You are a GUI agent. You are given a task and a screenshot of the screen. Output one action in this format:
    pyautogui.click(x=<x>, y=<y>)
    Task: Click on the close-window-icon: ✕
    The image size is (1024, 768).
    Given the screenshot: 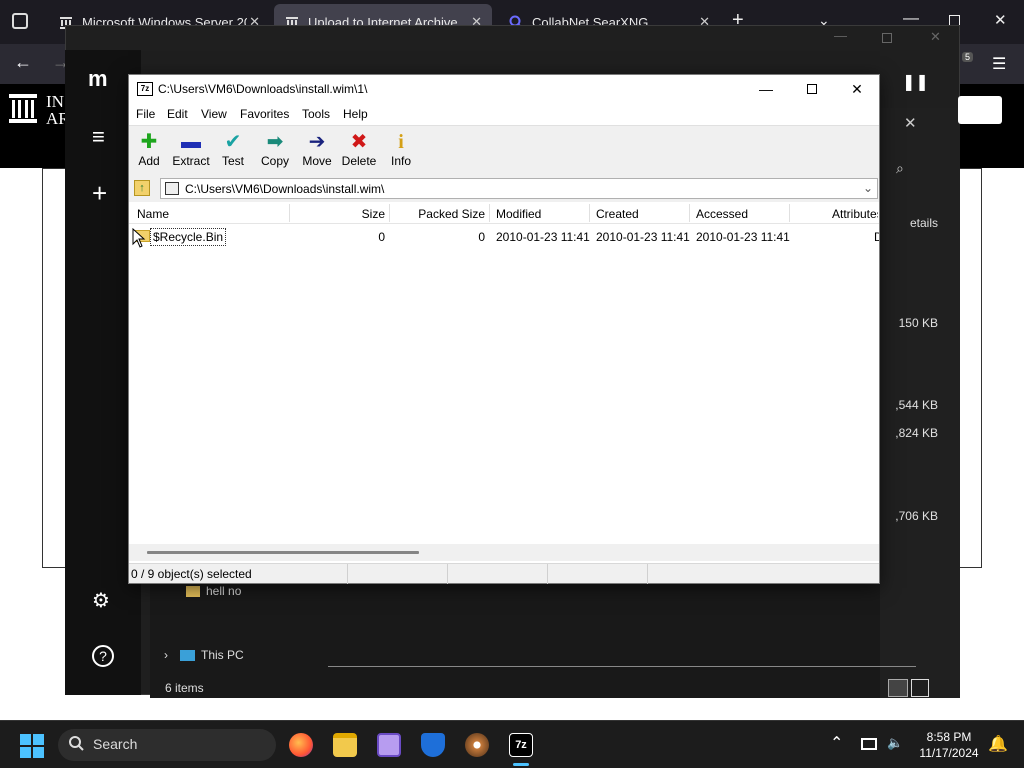 What is the action you would take?
    pyautogui.click(x=1000, y=20)
    